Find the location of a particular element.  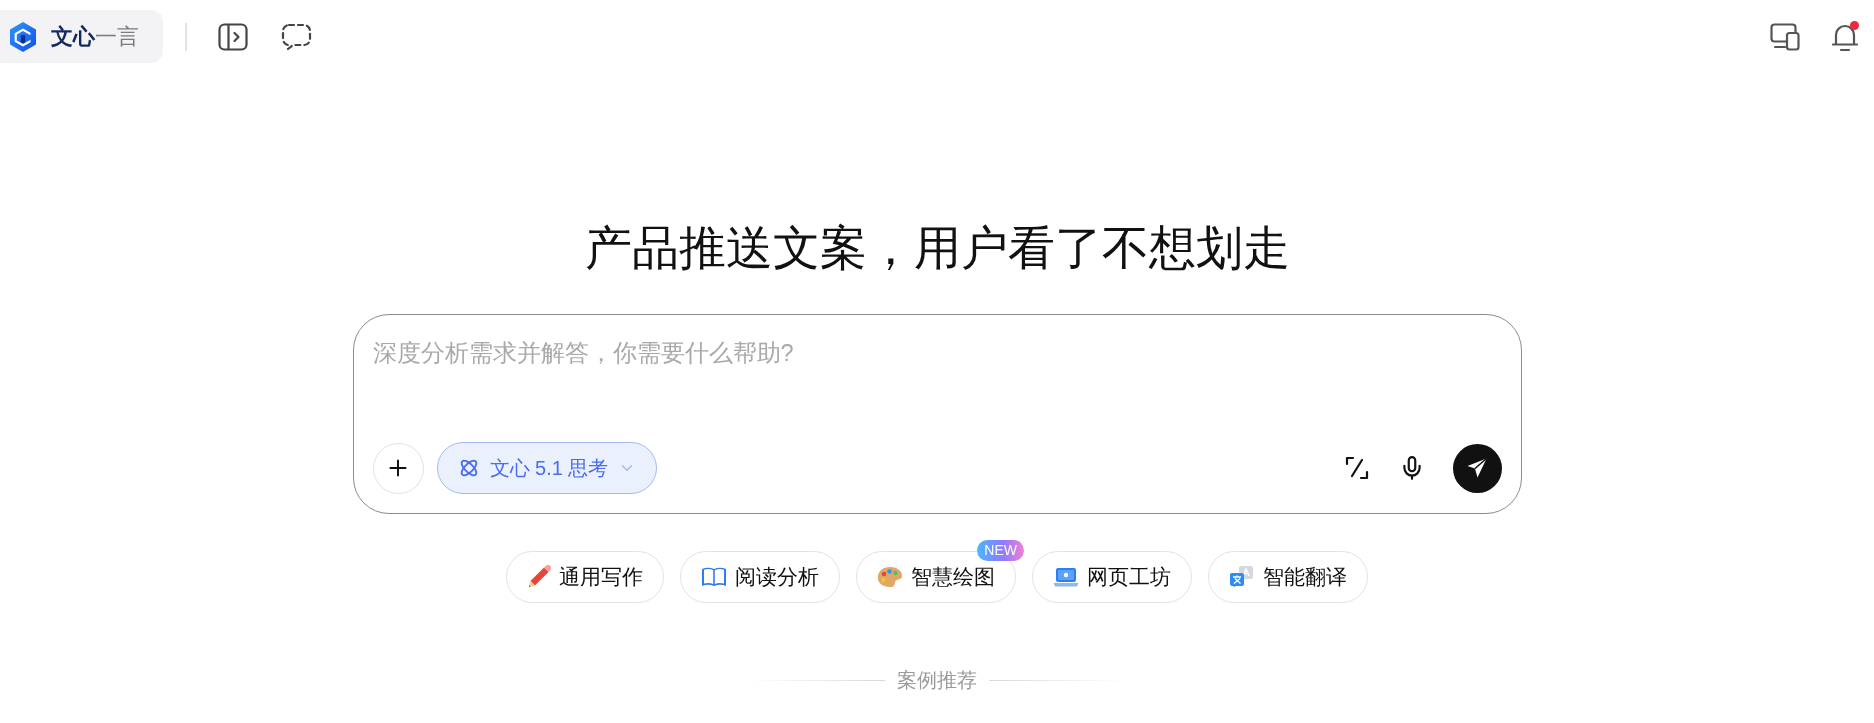

send-icon is located at coordinates (1477, 468).